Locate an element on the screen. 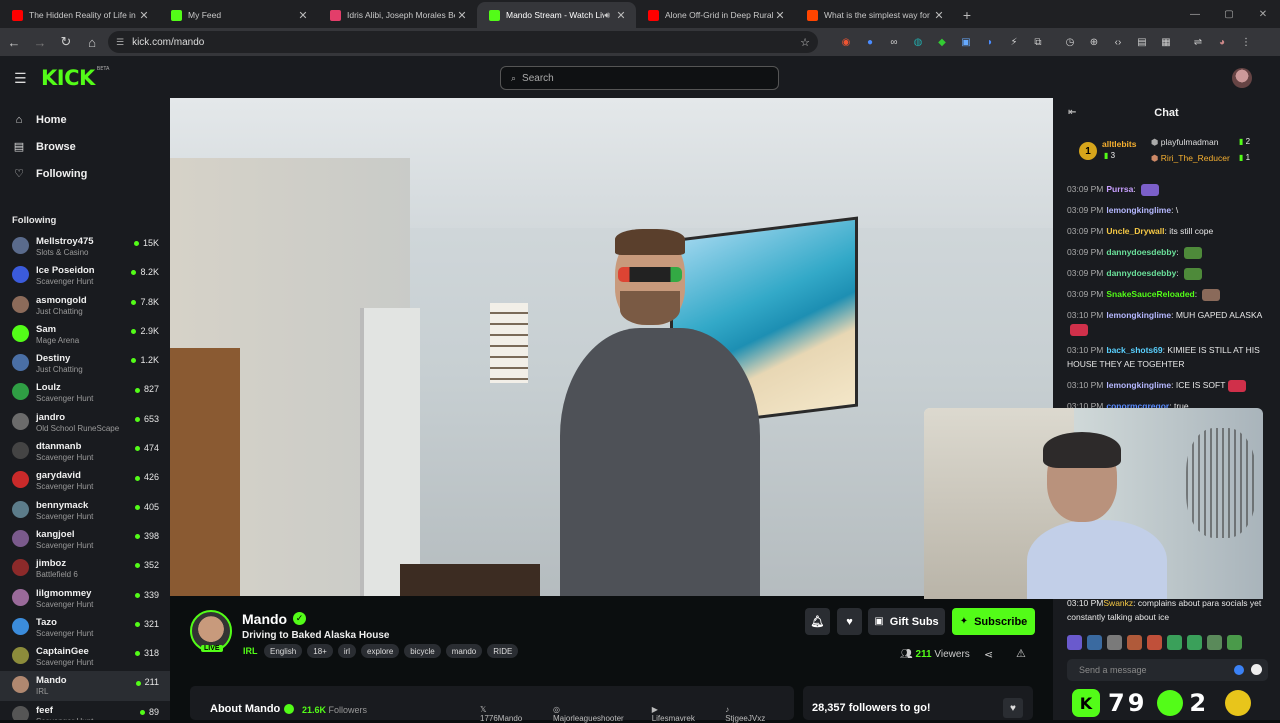 The width and height of the screenshot is (1280, 723). sidebar-channel: Mellstroy475 Slots & Casino 15K is located at coordinates (85, 246).